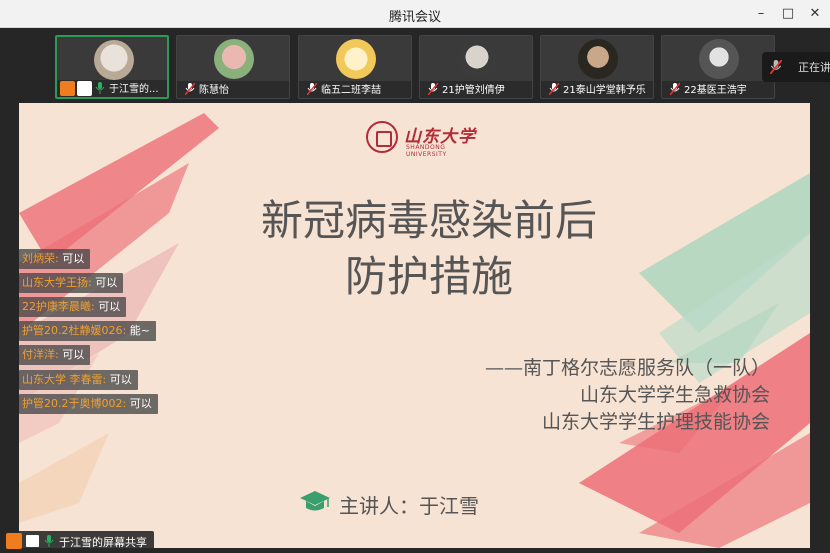  I want to click on chat-sender: 护管20.2杜静媛026:, so click(74, 330).